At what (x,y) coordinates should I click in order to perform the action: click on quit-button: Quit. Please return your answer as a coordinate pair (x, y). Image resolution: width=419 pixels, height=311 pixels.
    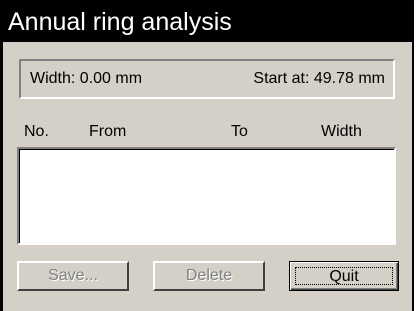
    Looking at the image, I should click on (344, 276).